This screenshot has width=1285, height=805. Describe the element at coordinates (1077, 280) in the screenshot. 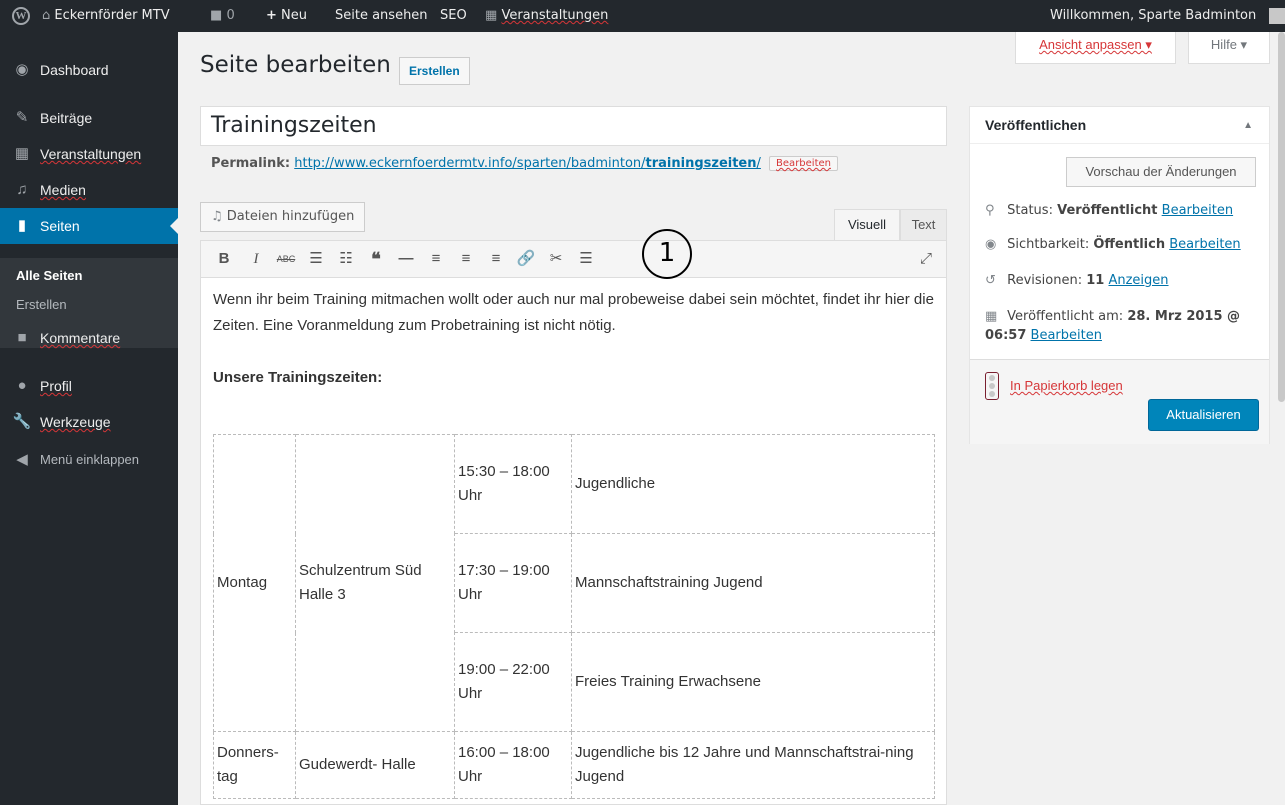

I see `revisions-row: ↺ Revisionen: 11 Anzeigen` at that location.